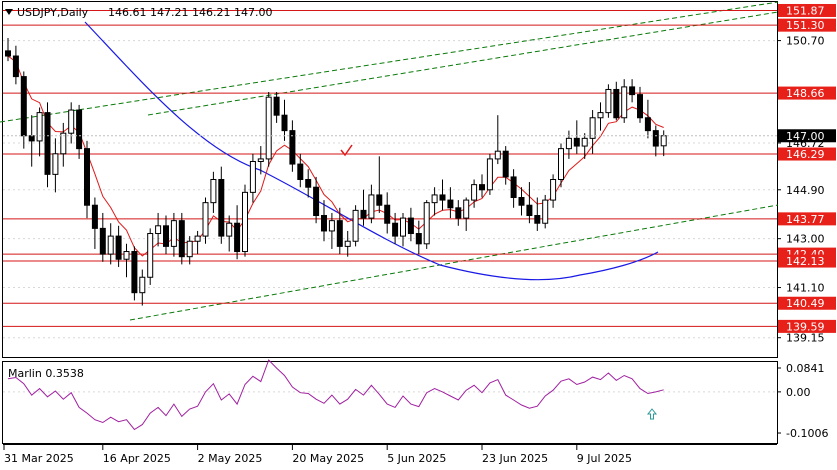 Image resolution: width=837 pixels, height=470 pixels. Describe the element at coordinates (802, 401) in the screenshot. I see `oscillator-axis: 0.0841 0.00 -0.1006` at that location.